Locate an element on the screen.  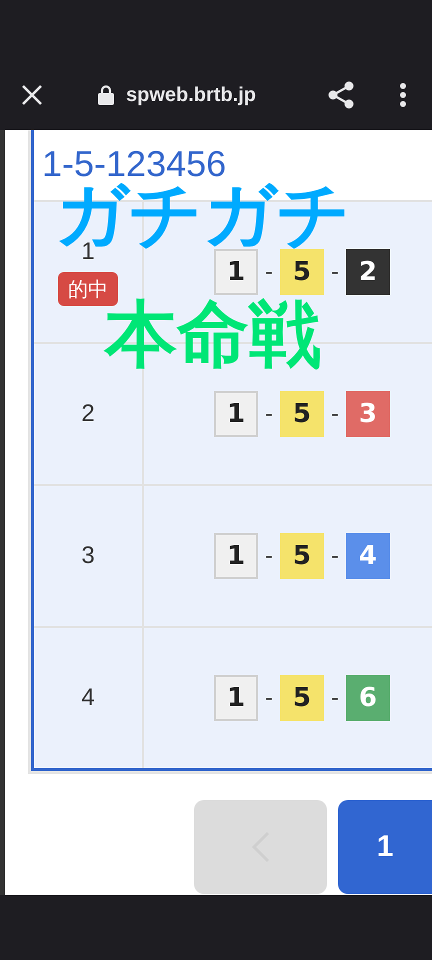
more-button is located at coordinates (403, 95).